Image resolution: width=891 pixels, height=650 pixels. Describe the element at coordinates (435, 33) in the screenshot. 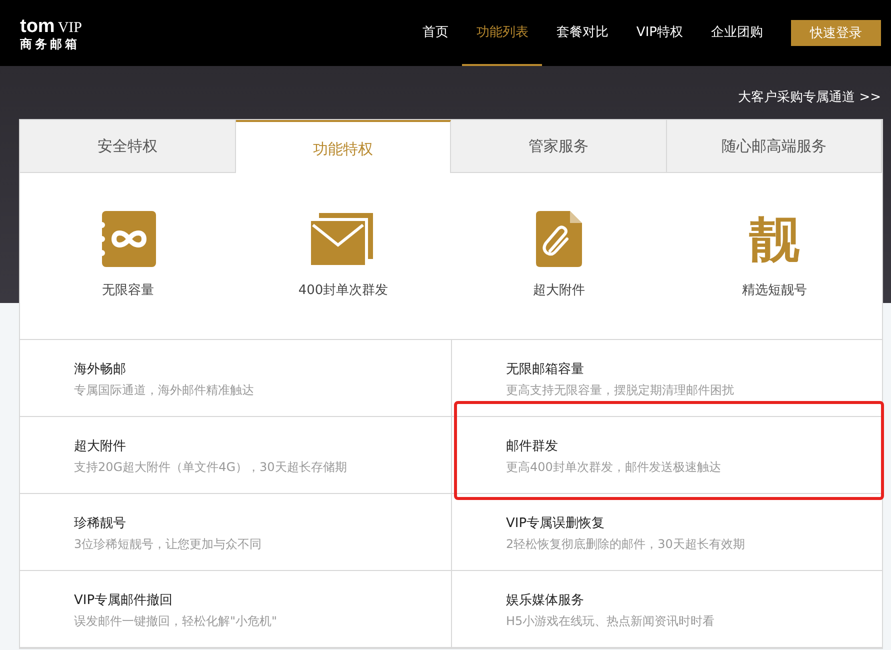

I see `nav-link: 首页` at that location.